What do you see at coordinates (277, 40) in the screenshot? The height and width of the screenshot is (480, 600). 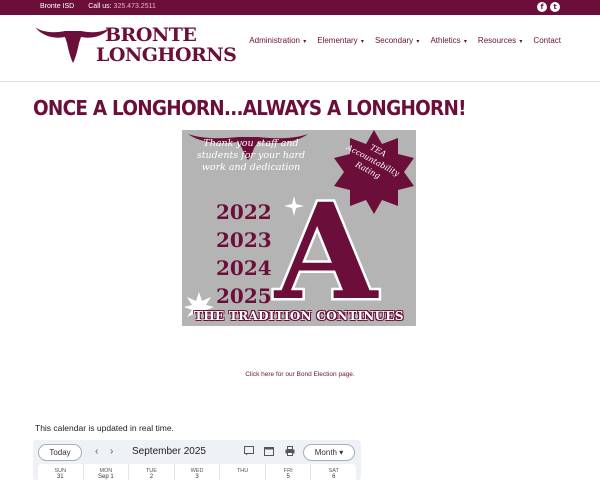 I see `nav-administration: Administration ▾` at bounding box center [277, 40].